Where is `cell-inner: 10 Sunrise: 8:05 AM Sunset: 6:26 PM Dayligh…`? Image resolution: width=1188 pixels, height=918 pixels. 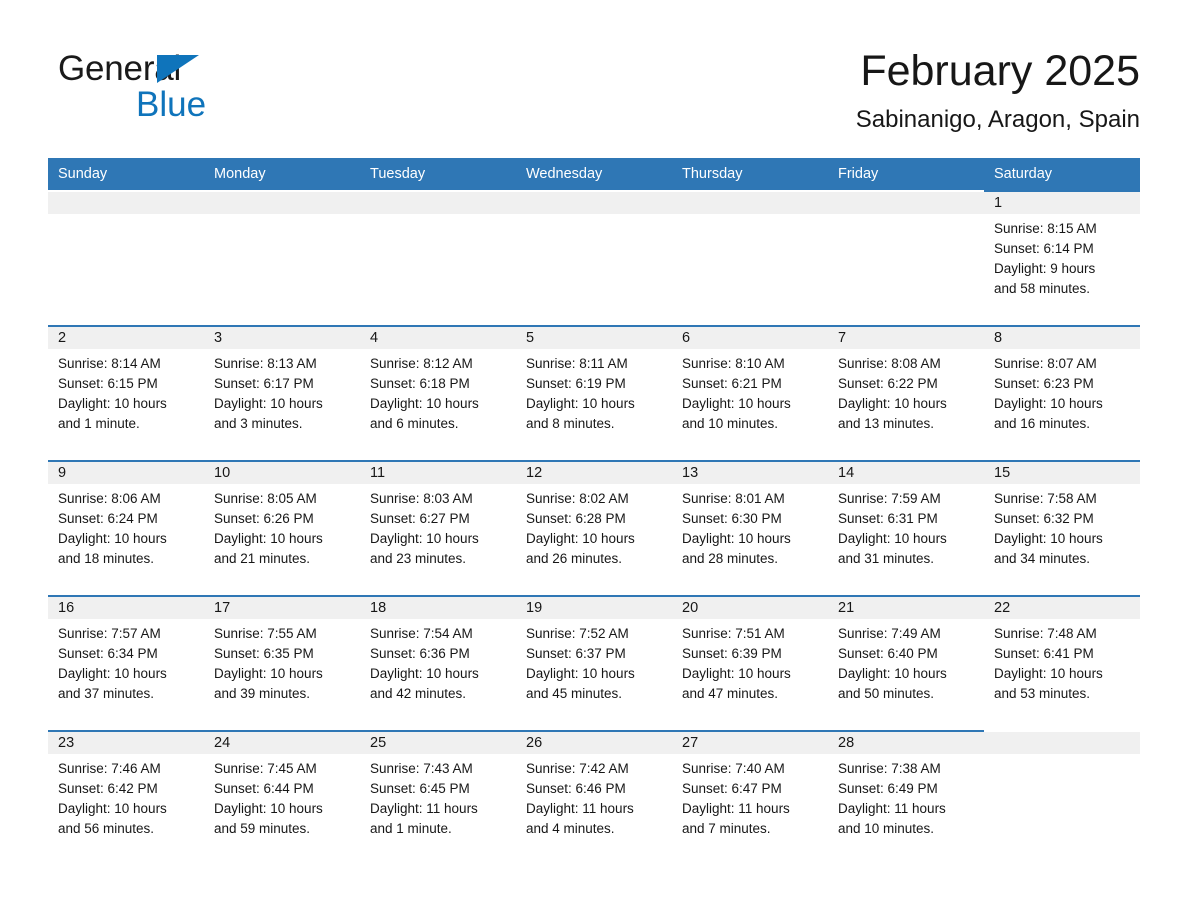
cell-inner: 10 Sunrise: 8:05 AM Sunset: 6:26 PM Dayligh… is located at coordinates (282, 528).